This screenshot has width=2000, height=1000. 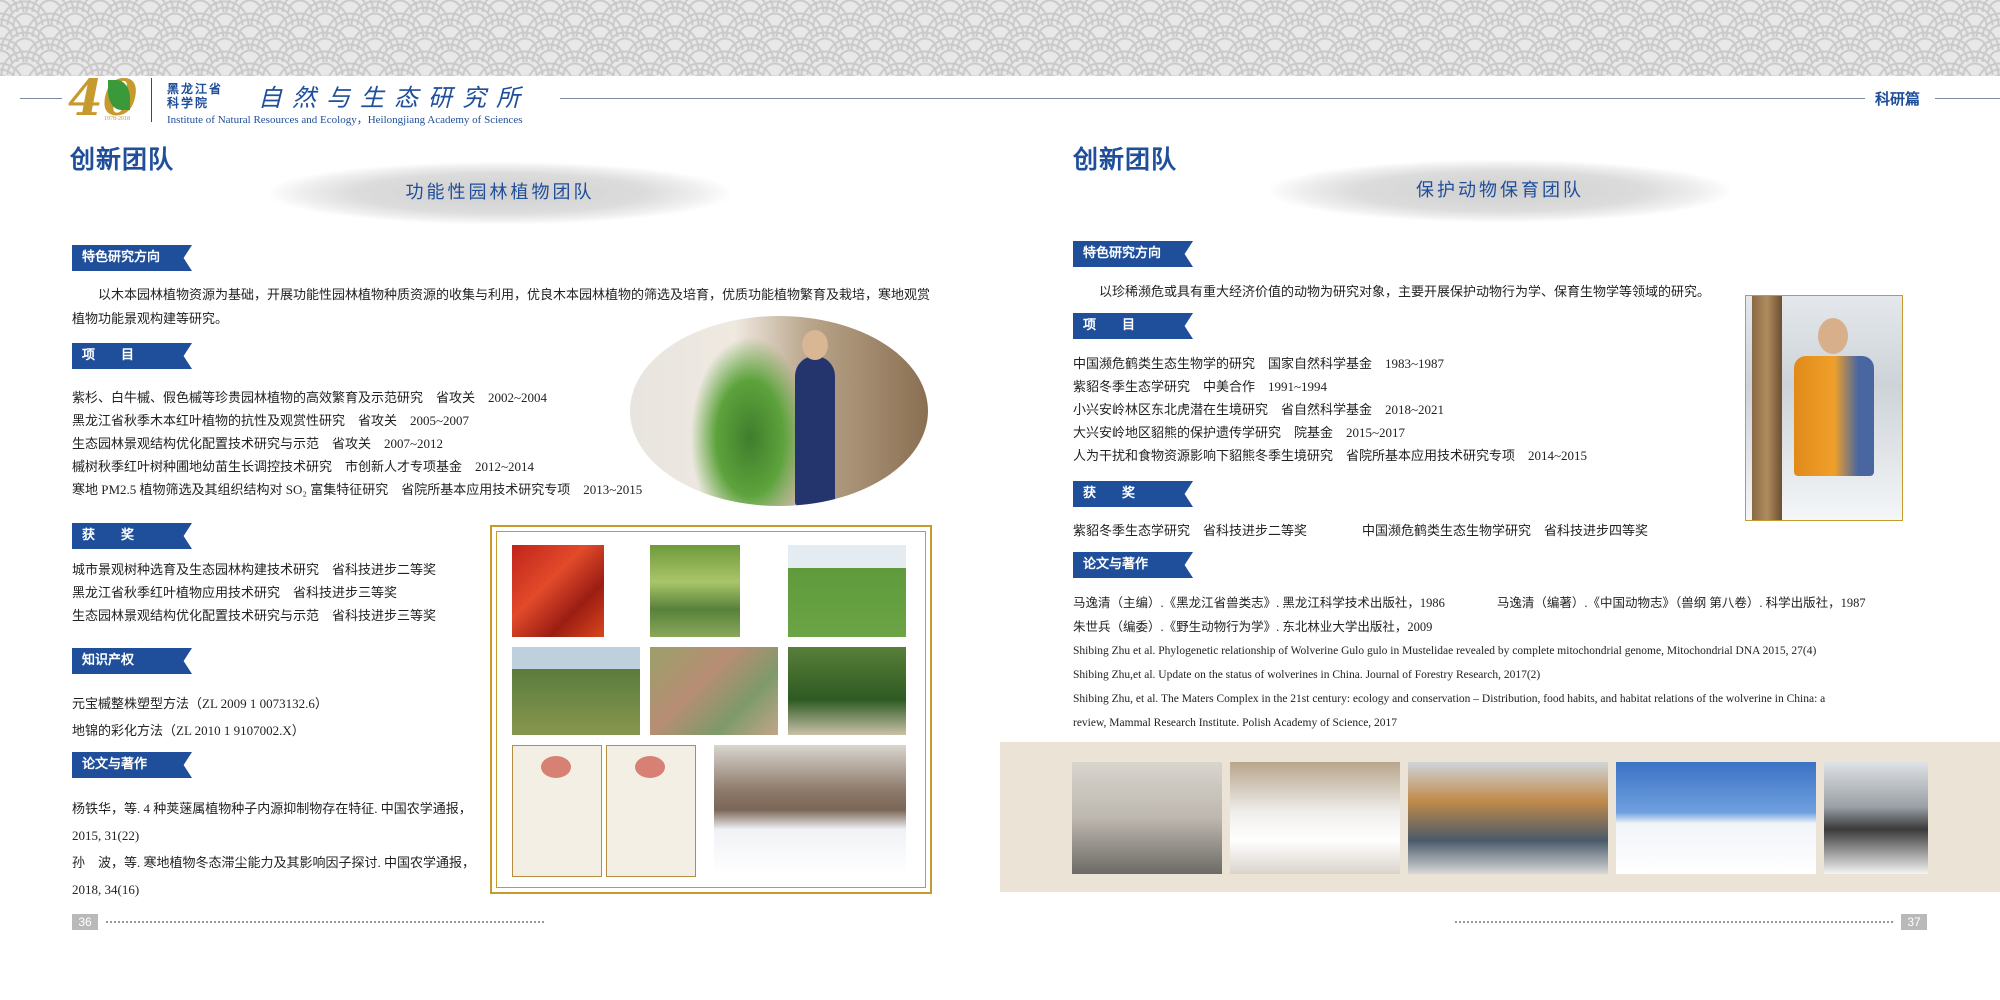 What do you see at coordinates (188, 730) in the screenshot?
I see `list-item: 地锦的彩化方法（ZL 2010 1 9107002.X）` at bounding box center [188, 730].